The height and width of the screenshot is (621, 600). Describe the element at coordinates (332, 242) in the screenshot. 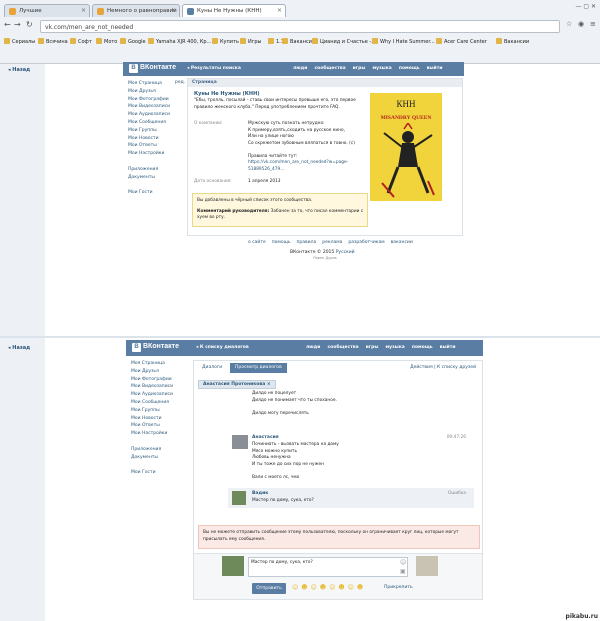

I see `footer-link: реклама` at that location.